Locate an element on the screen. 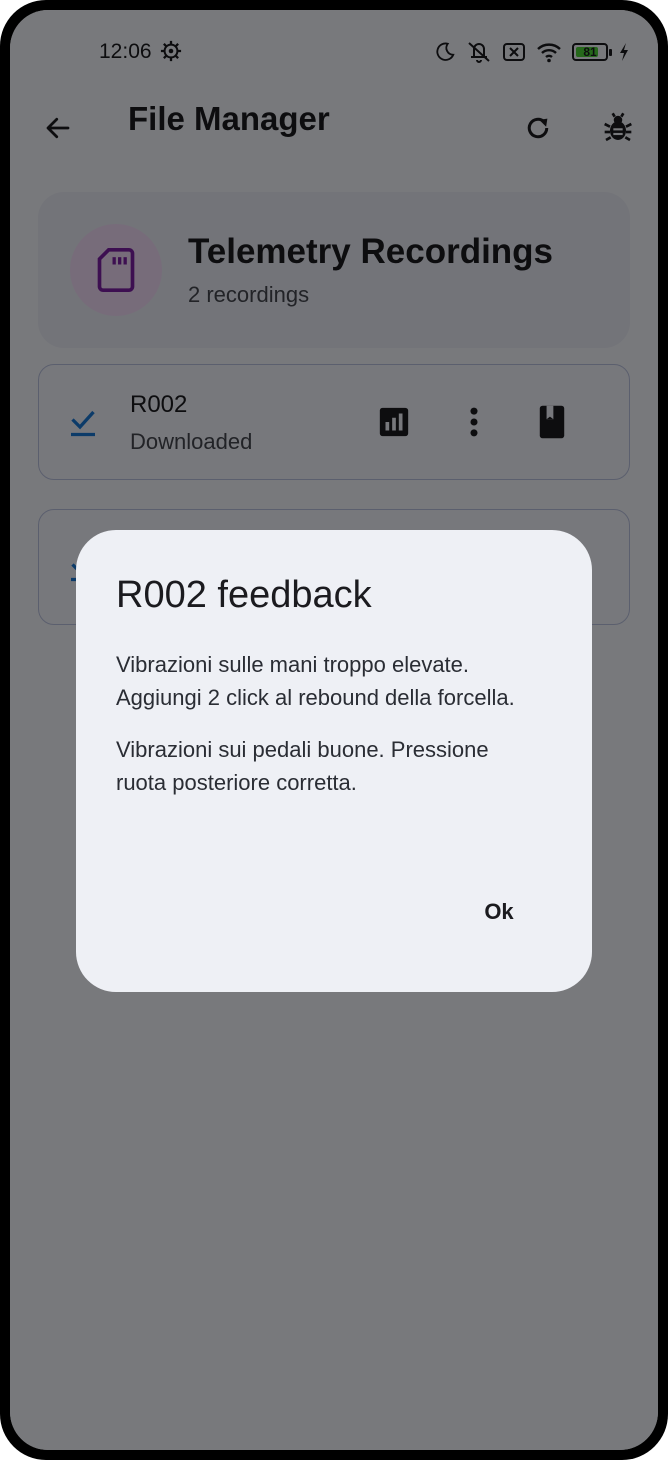 The width and height of the screenshot is (668, 1460). ok-button: Ok is located at coordinates (499, 912).